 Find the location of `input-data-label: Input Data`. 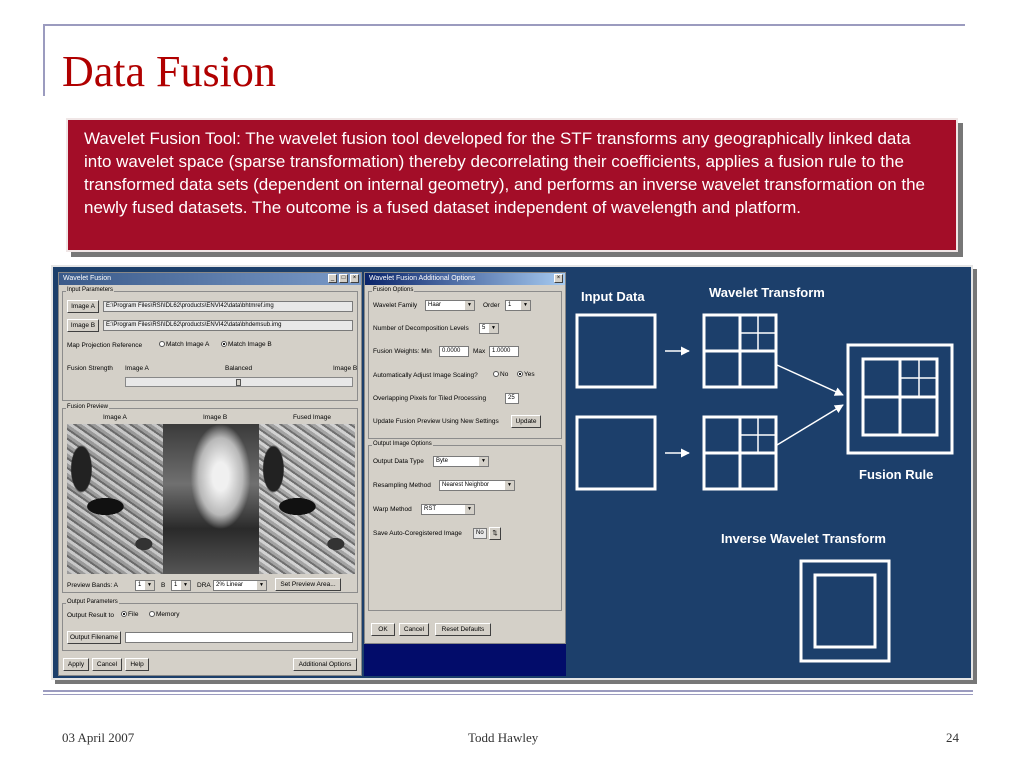

input-data-label: Input Data is located at coordinates (613, 296).